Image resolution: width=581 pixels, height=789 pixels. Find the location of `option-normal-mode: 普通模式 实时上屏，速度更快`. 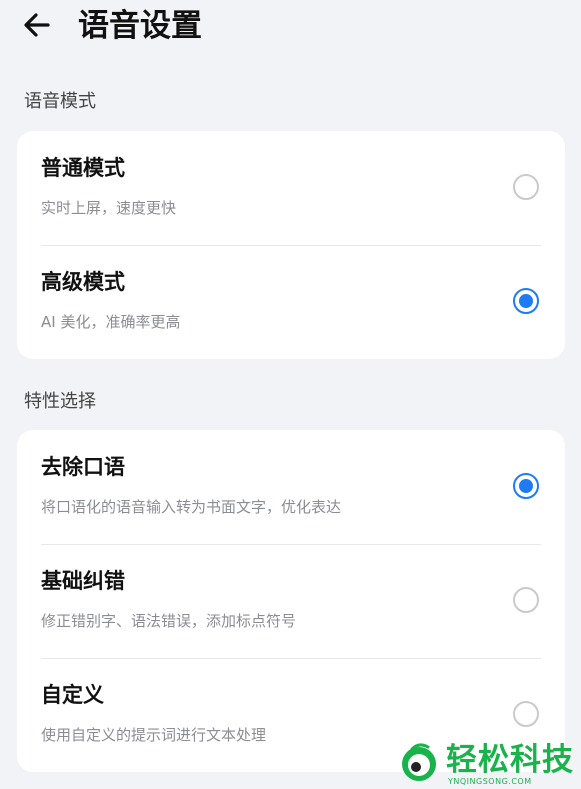

option-normal-mode: 普通模式 实时上屏，速度更快 is located at coordinates (291, 188).